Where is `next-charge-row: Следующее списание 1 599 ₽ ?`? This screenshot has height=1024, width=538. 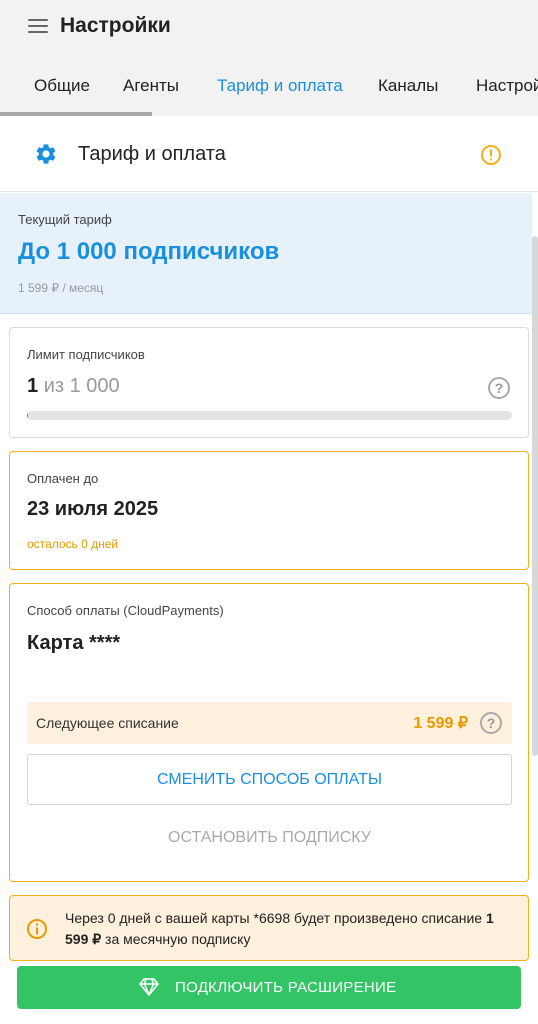 next-charge-row: Следующее списание 1 599 ₽ ? is located at coordinates (269, 723).